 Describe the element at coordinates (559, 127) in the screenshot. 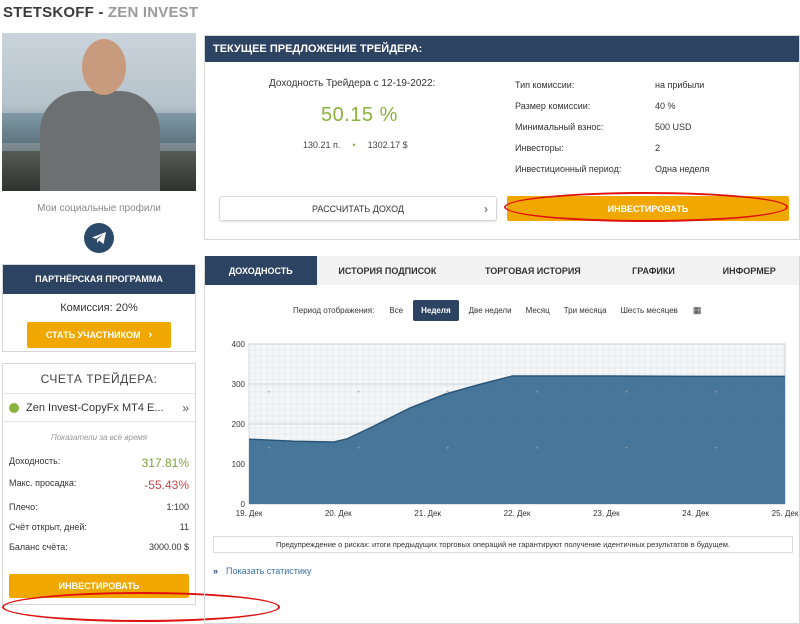

I see `detail-label: Минимальный взнос:` at that location.